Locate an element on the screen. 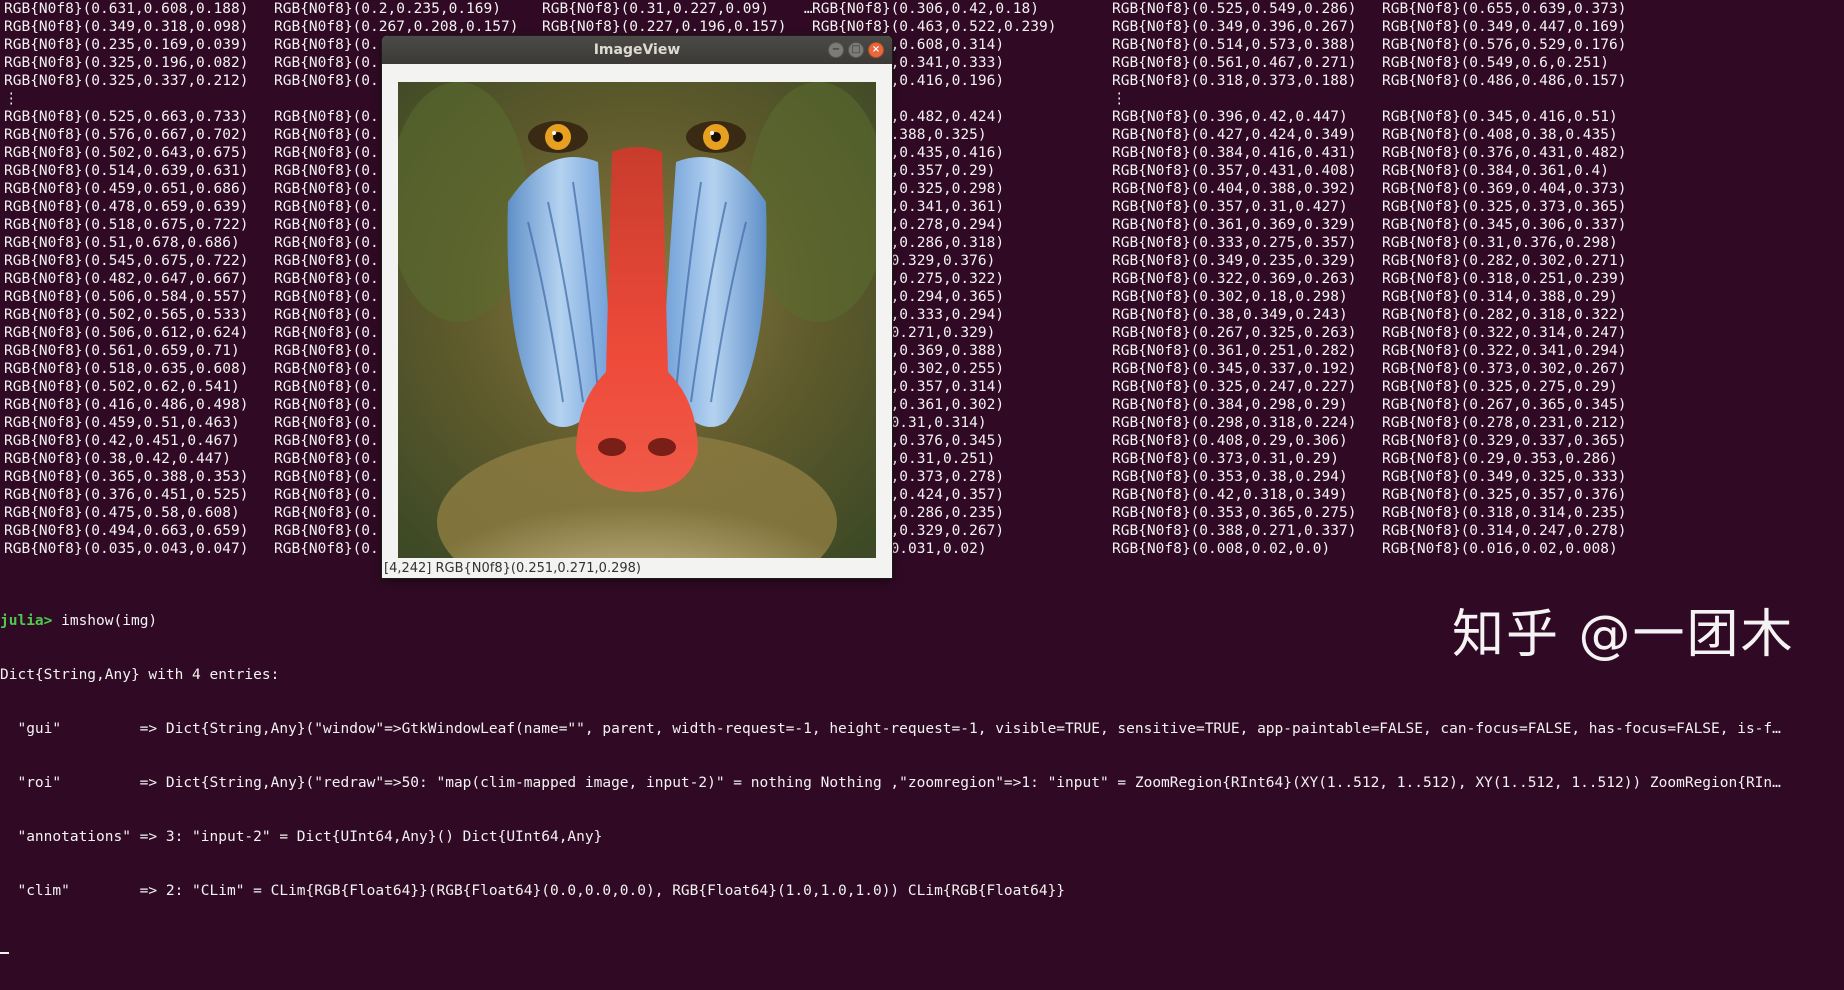 This screenshot has height=990, width=1844. pixel-value: RGB{N0f8}(0.349,0.235,0.329) is located at coordinates (1234, 261).